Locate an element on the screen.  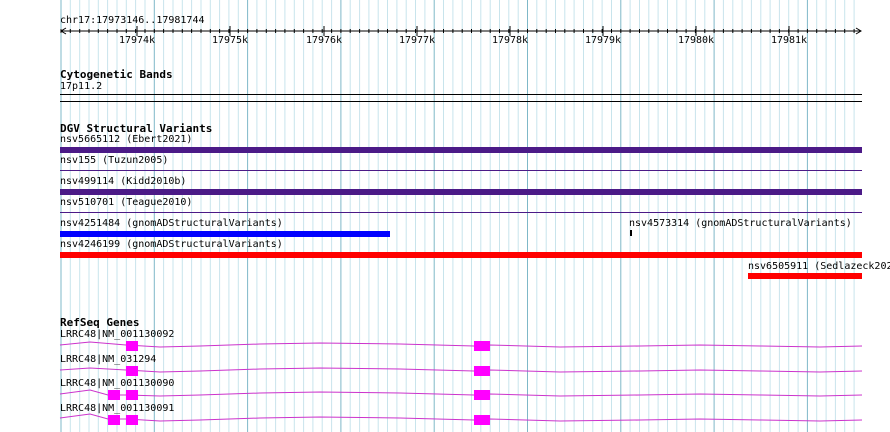
ruler-tick-label: 17974k is located at coordinates (137, 40).